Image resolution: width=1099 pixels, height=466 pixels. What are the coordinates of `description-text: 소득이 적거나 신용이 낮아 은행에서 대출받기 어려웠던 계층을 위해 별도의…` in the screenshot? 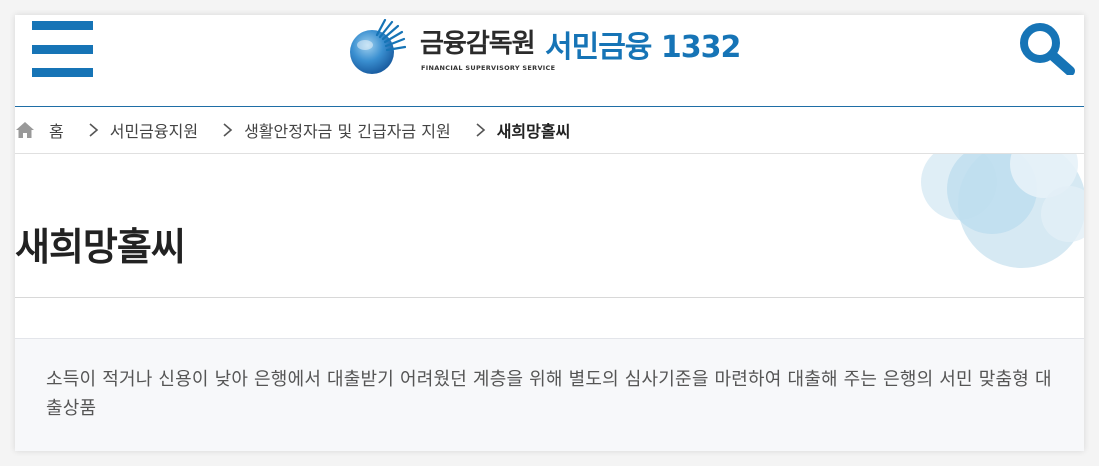 It's located at (549, 394).